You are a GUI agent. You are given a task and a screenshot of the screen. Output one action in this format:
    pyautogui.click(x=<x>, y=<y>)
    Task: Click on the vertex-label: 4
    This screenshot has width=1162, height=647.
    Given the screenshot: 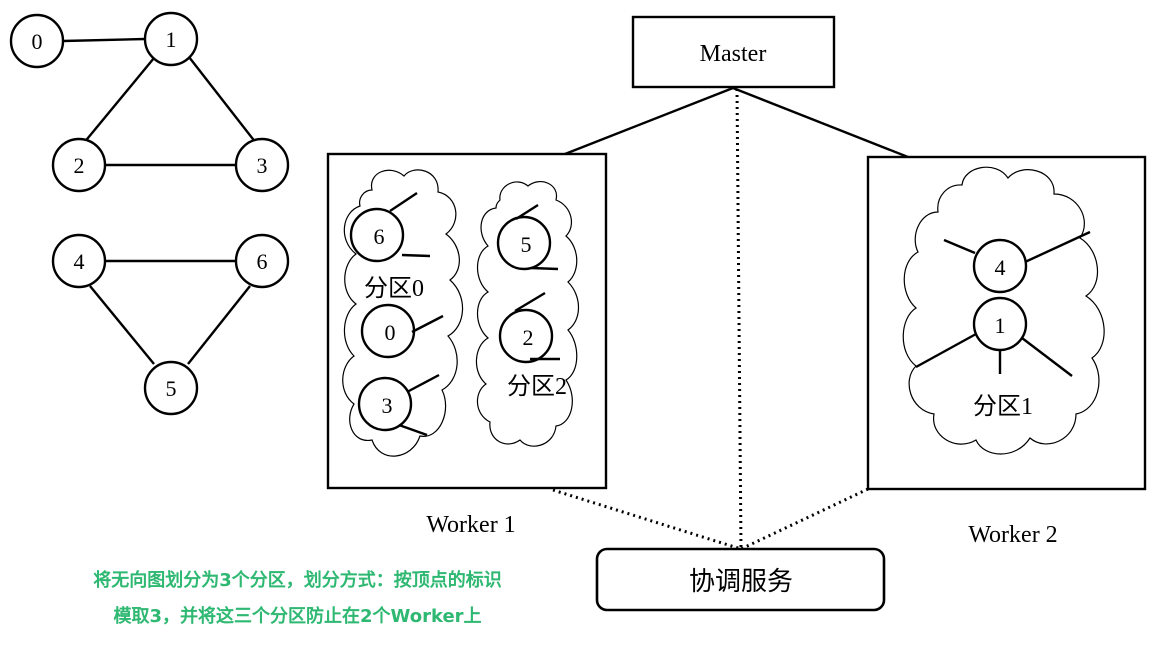 What is the action you would take?
    pyautogui.click(x=1000, y=267)
    